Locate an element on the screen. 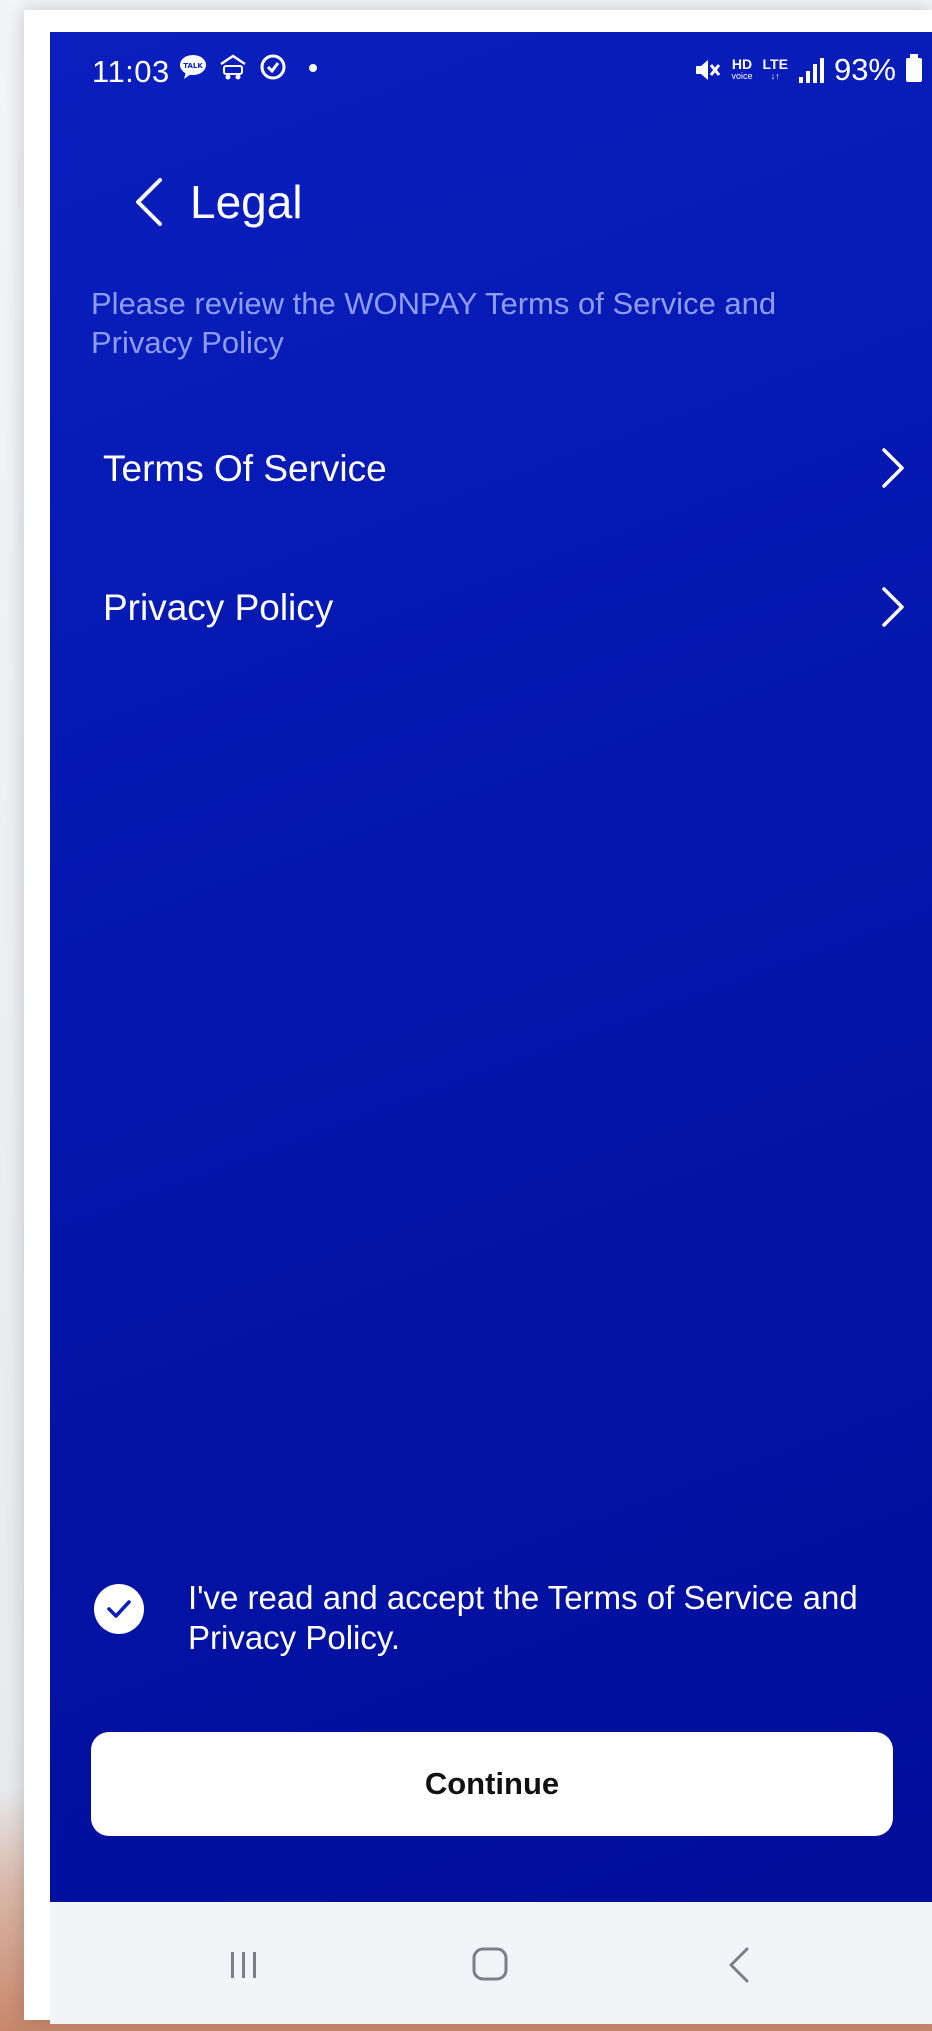 The image size is (932, 2031). accept-checkbox is located at coordinates (119, 1609).